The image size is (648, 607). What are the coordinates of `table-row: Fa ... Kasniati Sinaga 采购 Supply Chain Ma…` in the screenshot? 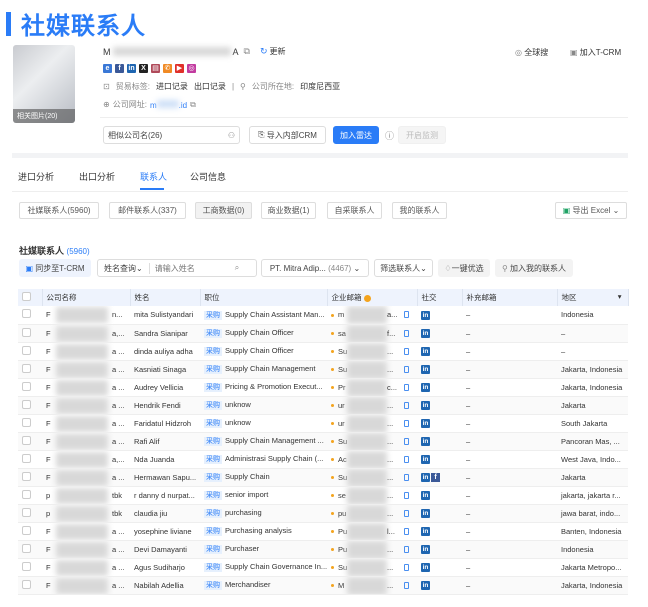 It's located at (323, 369).